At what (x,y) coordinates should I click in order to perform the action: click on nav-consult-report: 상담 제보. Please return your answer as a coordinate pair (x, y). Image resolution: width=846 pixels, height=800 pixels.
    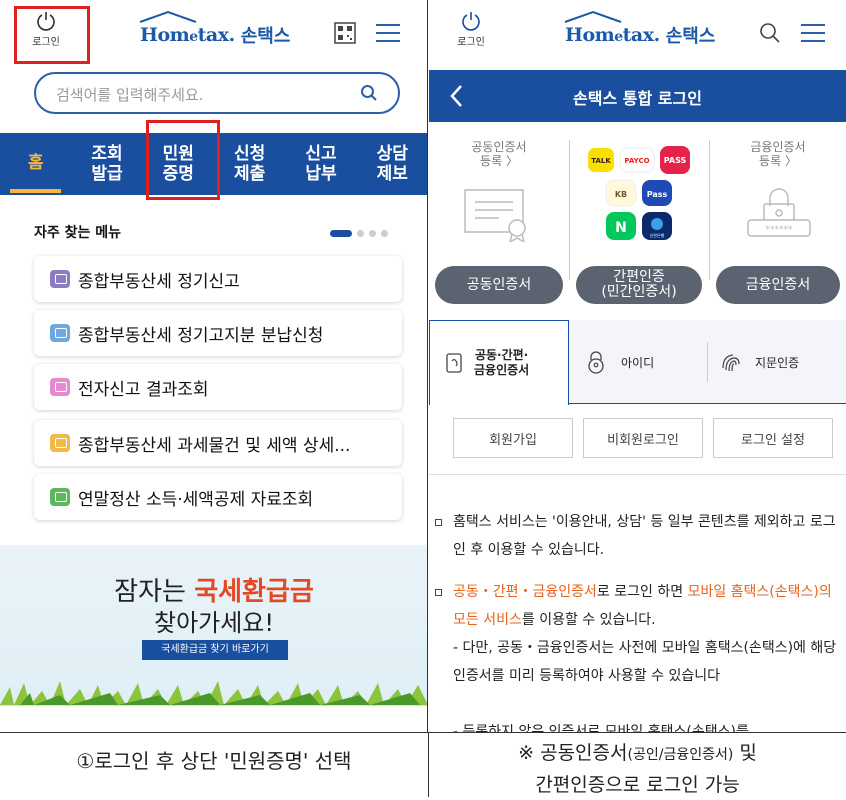
    Looking at the image, I should click on (392, 164).